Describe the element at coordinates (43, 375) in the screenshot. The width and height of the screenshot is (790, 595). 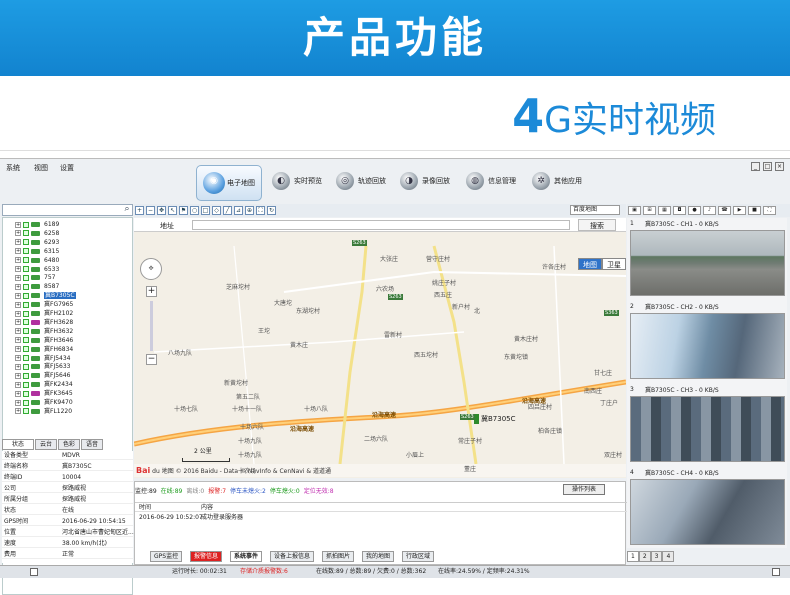
I see `vehicle-tree-item: + 冀FJ5646` at that location.